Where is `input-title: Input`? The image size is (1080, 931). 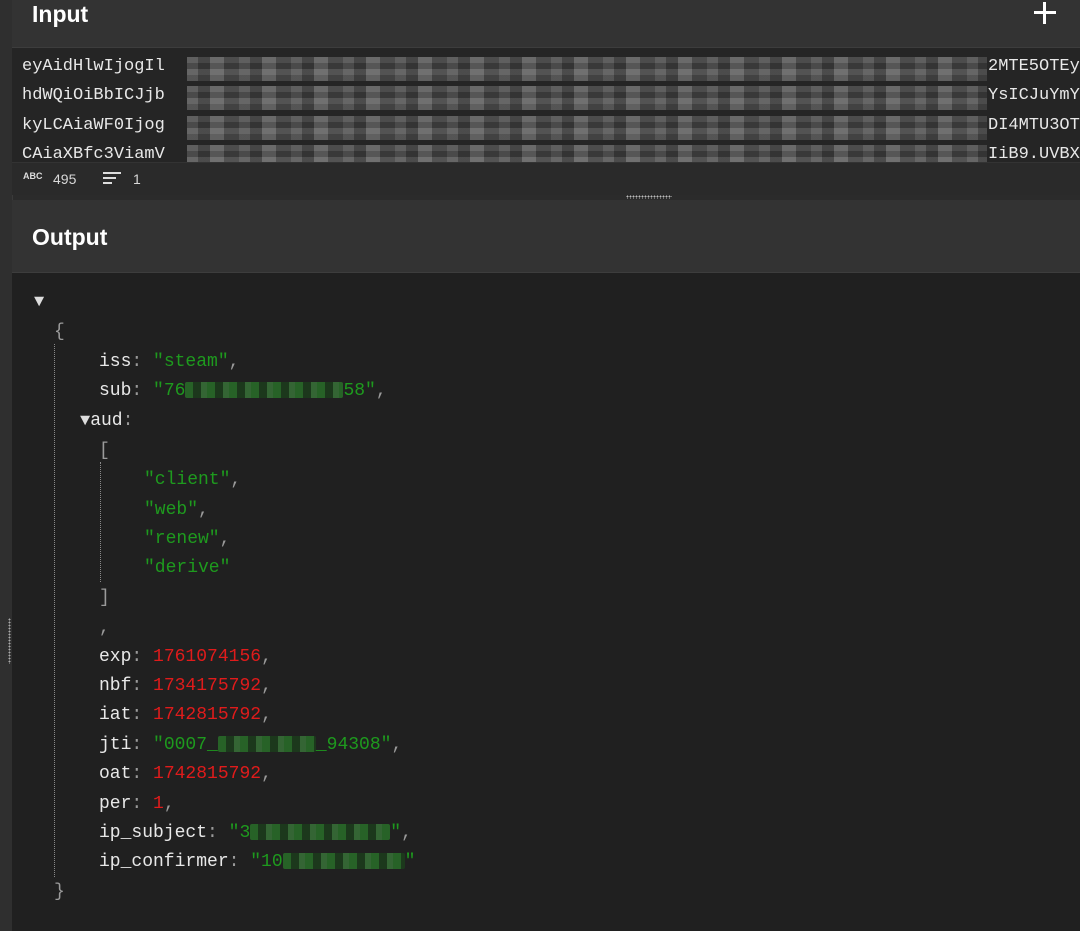
input-title: Input is located at coordinates (60, 14).